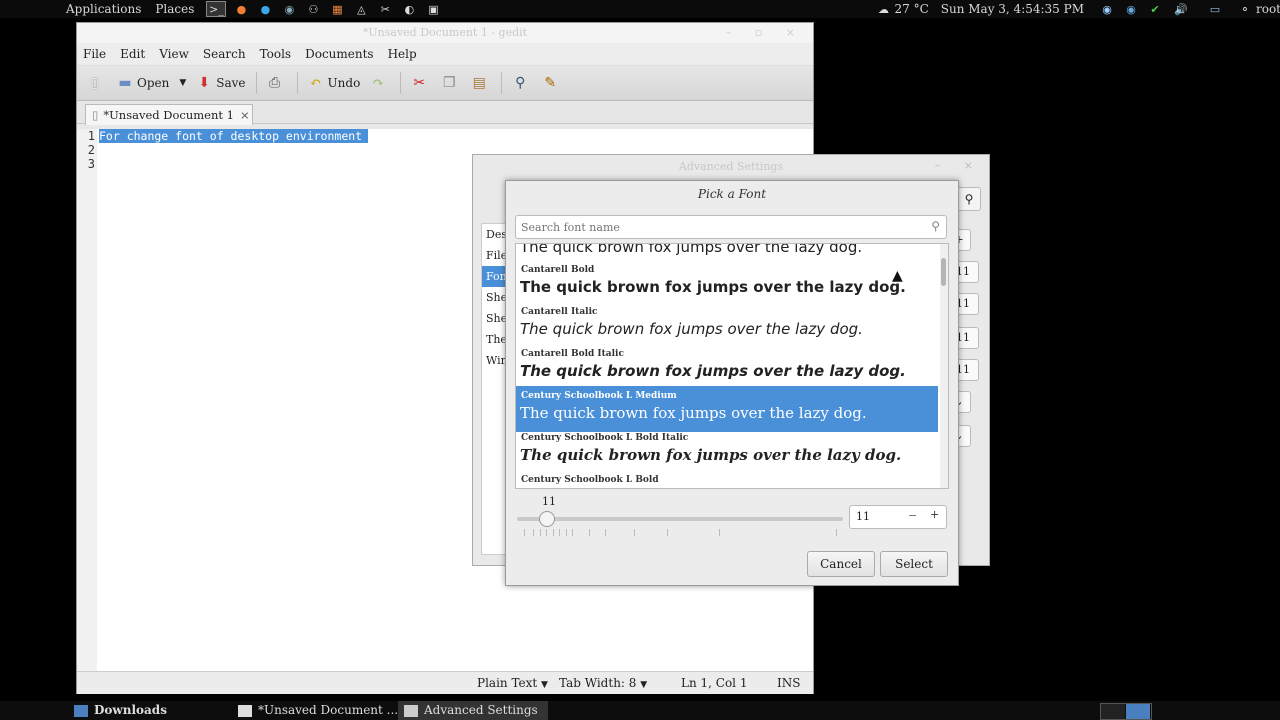 The width and height of the screenshot is (1280, 720). Describe the element at coordinates (169, 114) in the screenshot. I see `document-tab: ▯ *Unsaved Document 1 ×` at that location.